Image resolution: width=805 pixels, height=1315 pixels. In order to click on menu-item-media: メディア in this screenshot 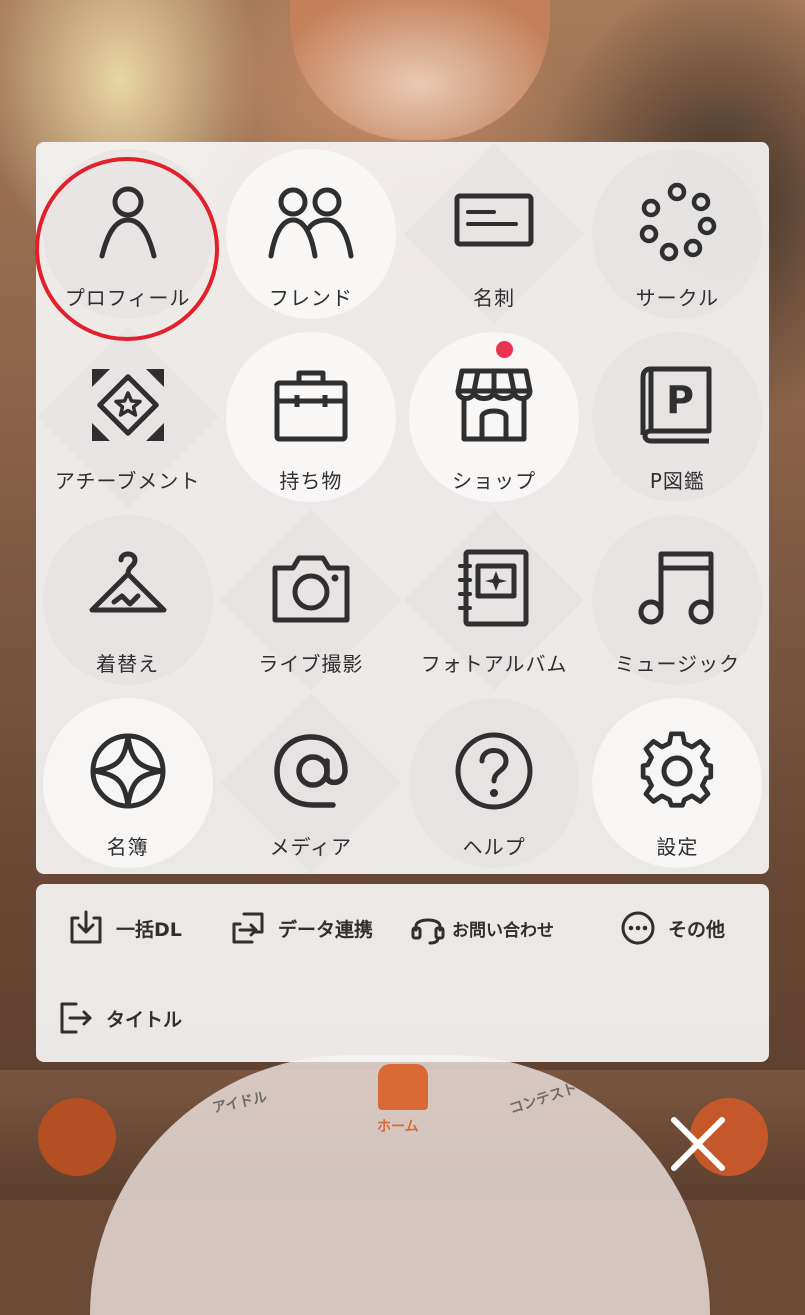, I will do `click(310, 782)`.